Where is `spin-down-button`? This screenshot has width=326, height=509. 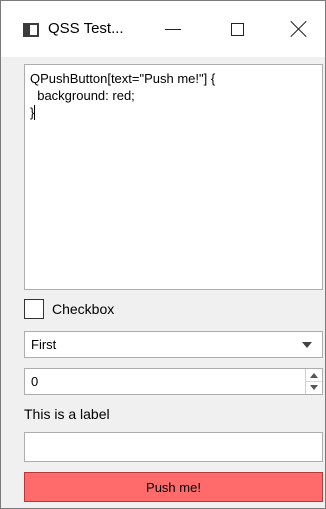 spin-down-button is located at coordinates (314, 387).